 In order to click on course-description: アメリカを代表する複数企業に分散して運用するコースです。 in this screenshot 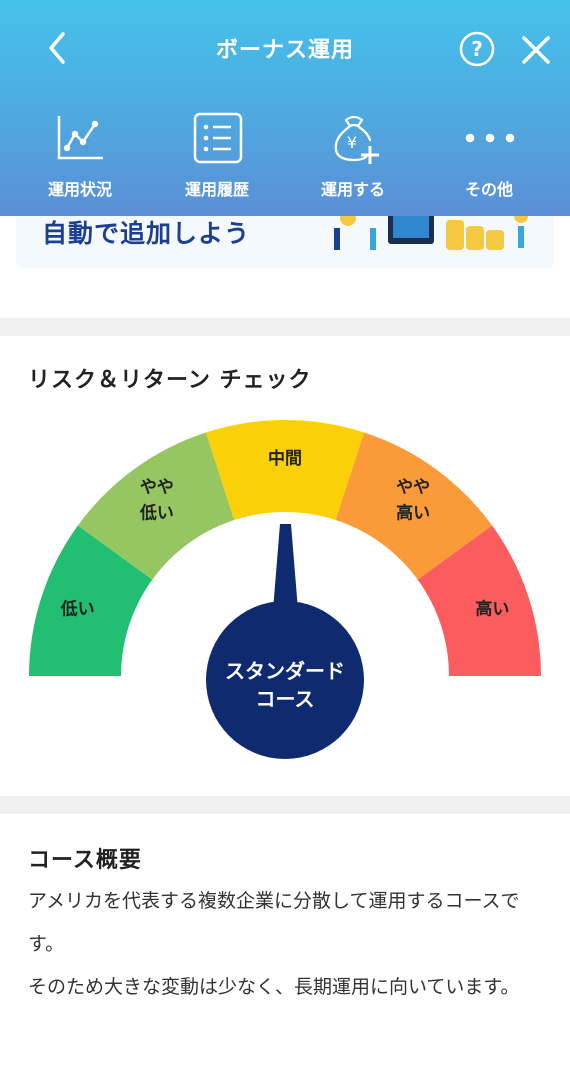, I will do `click(274, 922)`.